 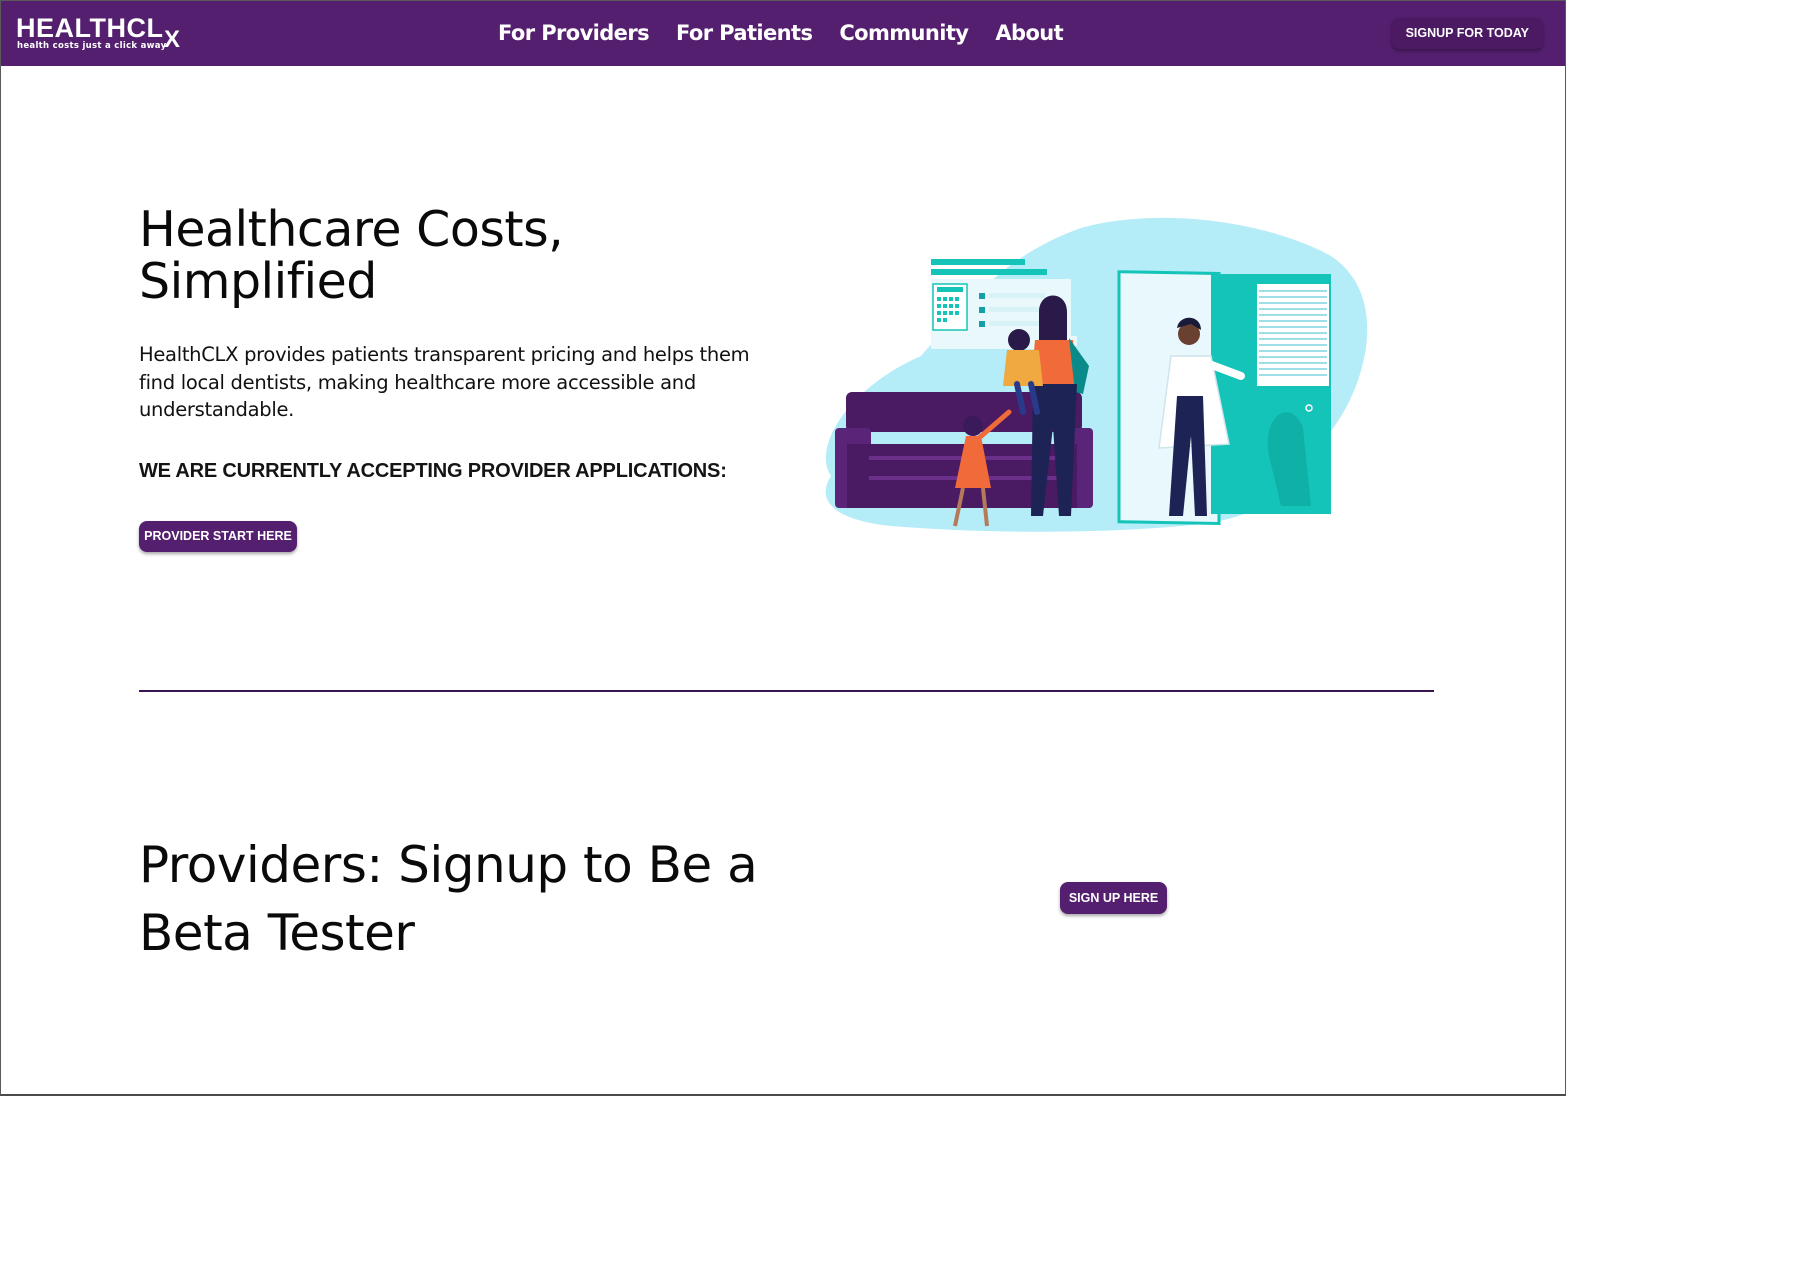 I want to click on hero-title: Healthcare Costs, Simplified, so click(x=399, y=256).